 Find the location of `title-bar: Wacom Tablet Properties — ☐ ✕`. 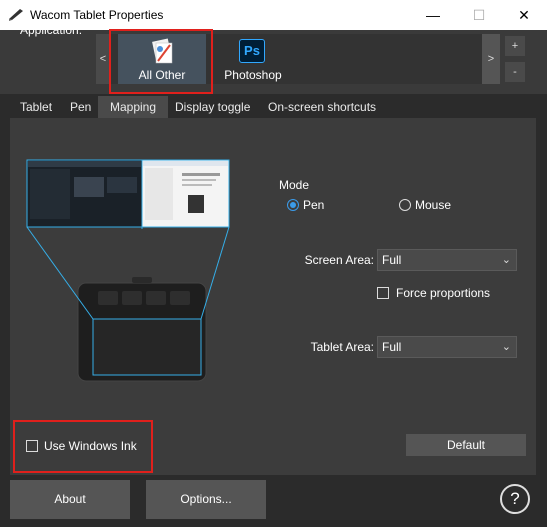

title-bar: Wacom Tablet Properties — ☐ ✕ is located at coordinates (273, 15).